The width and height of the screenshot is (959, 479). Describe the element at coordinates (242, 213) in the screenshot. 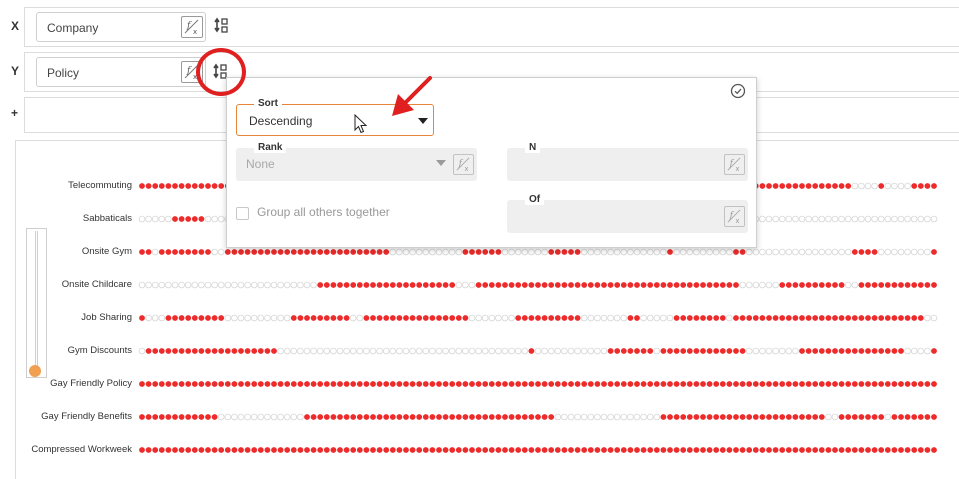

I see `group-others-checkbox` at that location.